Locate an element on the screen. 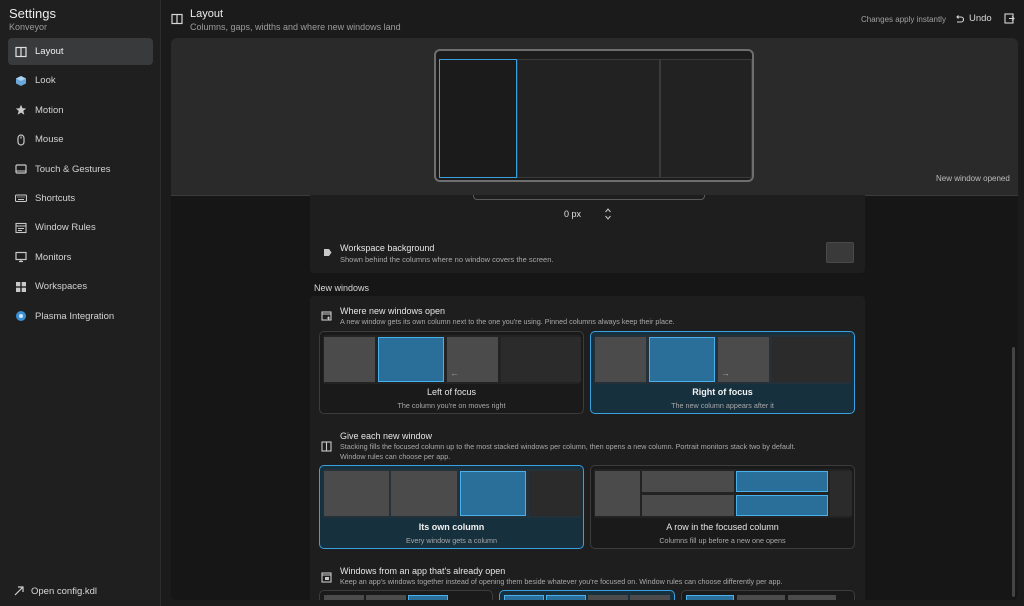 The width and height of the screenshot is (1024, 606). sidebar-item-label: Mouse is located at coordinates (49, 140).